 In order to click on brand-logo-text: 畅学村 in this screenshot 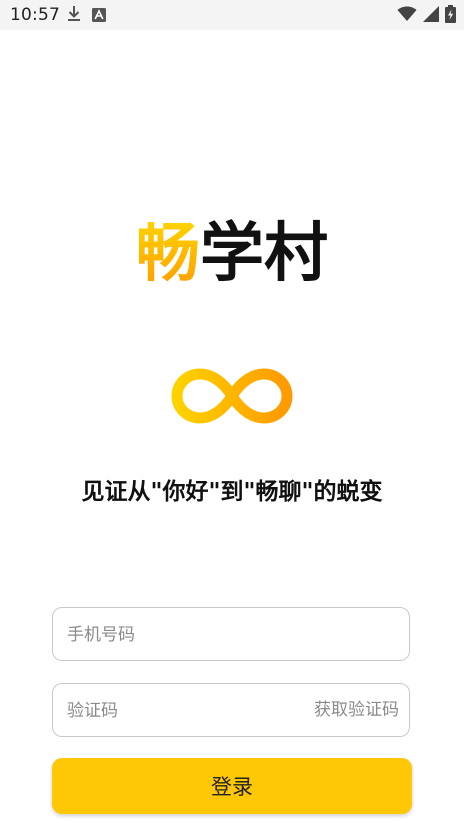, I will do `click(232, 254)`.